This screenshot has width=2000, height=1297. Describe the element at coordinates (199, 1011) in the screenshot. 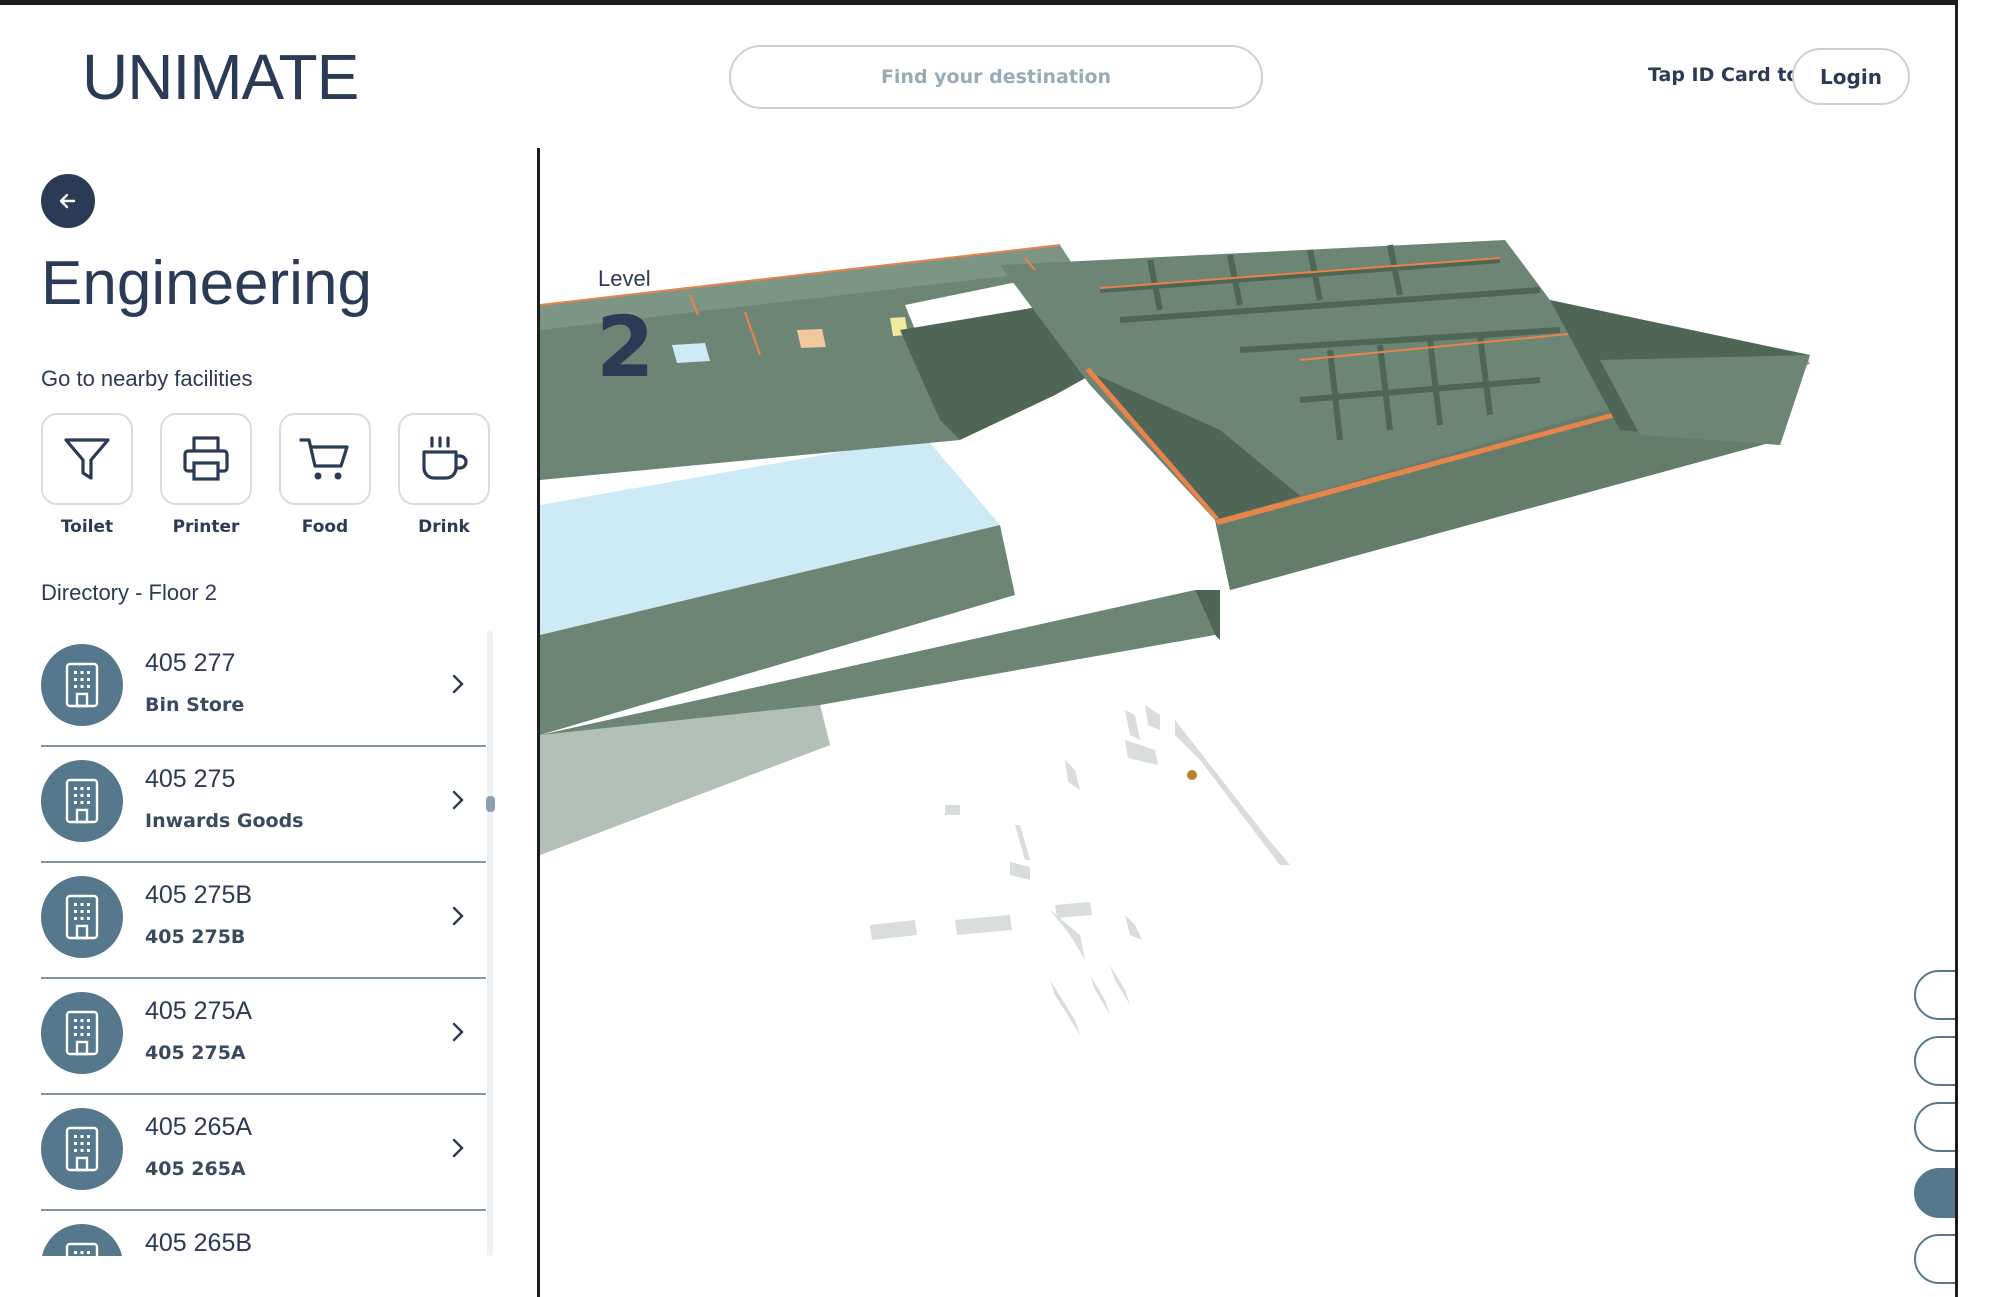

I see `room-number: 405 275A` at that location.